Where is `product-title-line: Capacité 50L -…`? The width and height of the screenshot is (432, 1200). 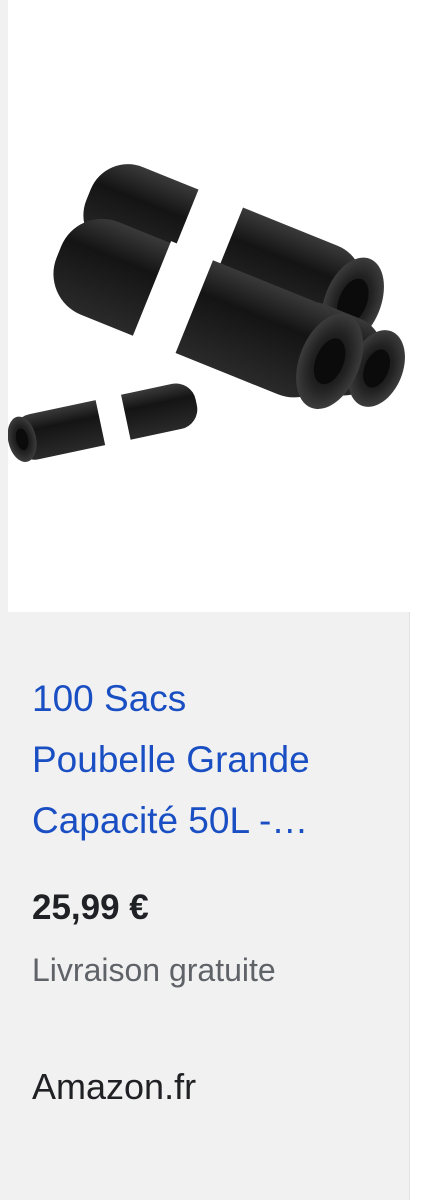 product-title-line: Capacité 50L -… is located at coordinates (170, 820).